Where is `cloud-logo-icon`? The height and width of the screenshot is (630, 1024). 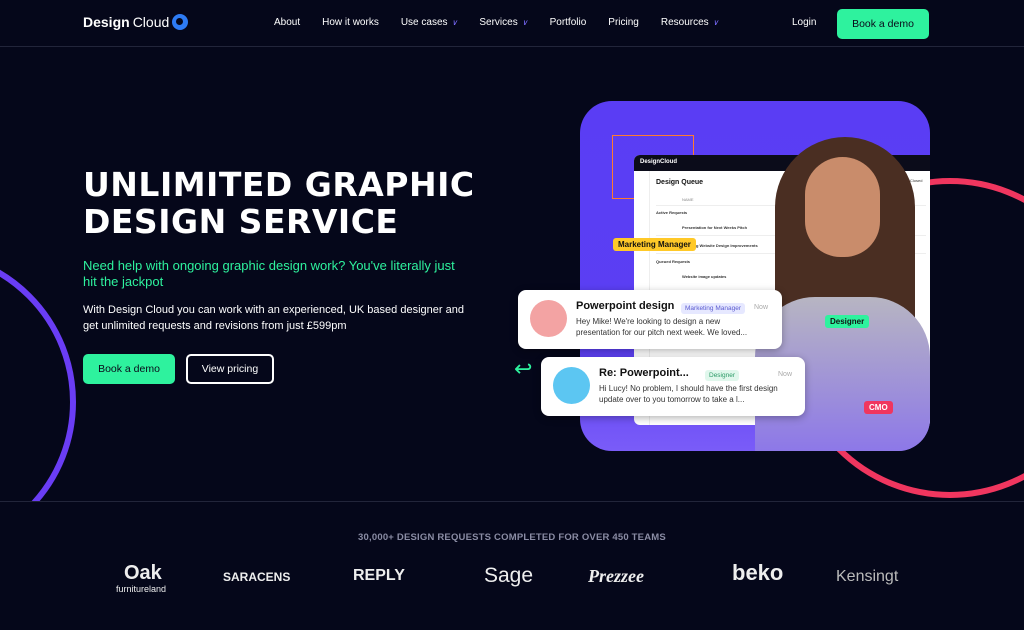 cloud-logo-icon is located at coordinates (180, 22).